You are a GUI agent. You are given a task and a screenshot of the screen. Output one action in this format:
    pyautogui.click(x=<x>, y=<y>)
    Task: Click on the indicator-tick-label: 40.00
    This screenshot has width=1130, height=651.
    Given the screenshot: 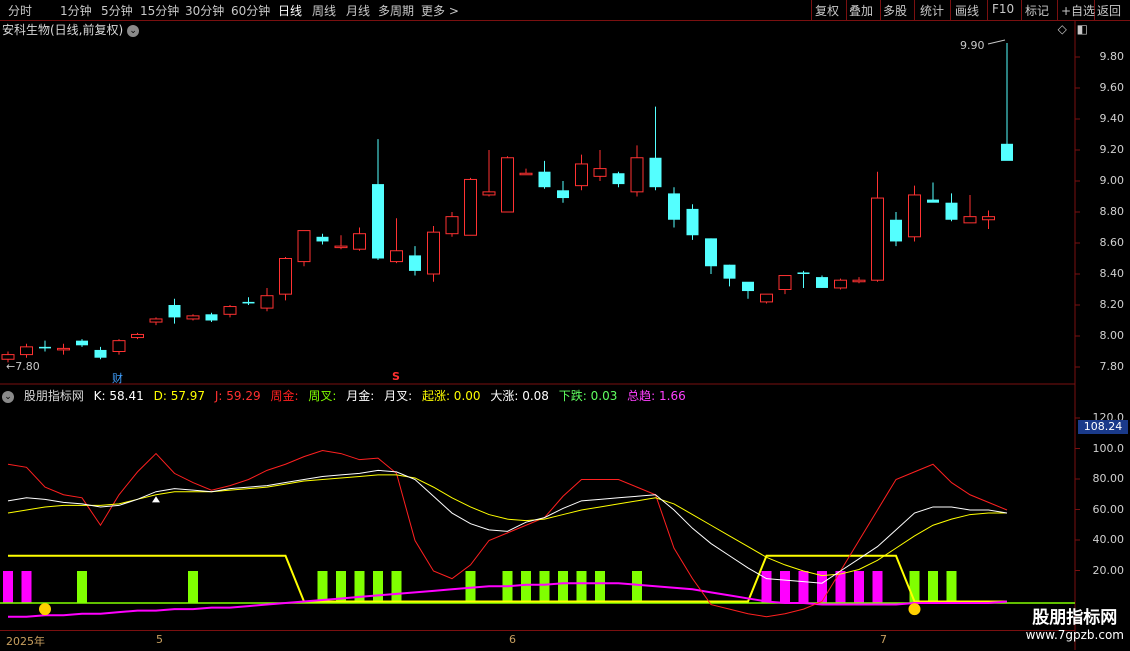 What is the action you would take?
    pyautogui.click(x=1108, y=539)
    